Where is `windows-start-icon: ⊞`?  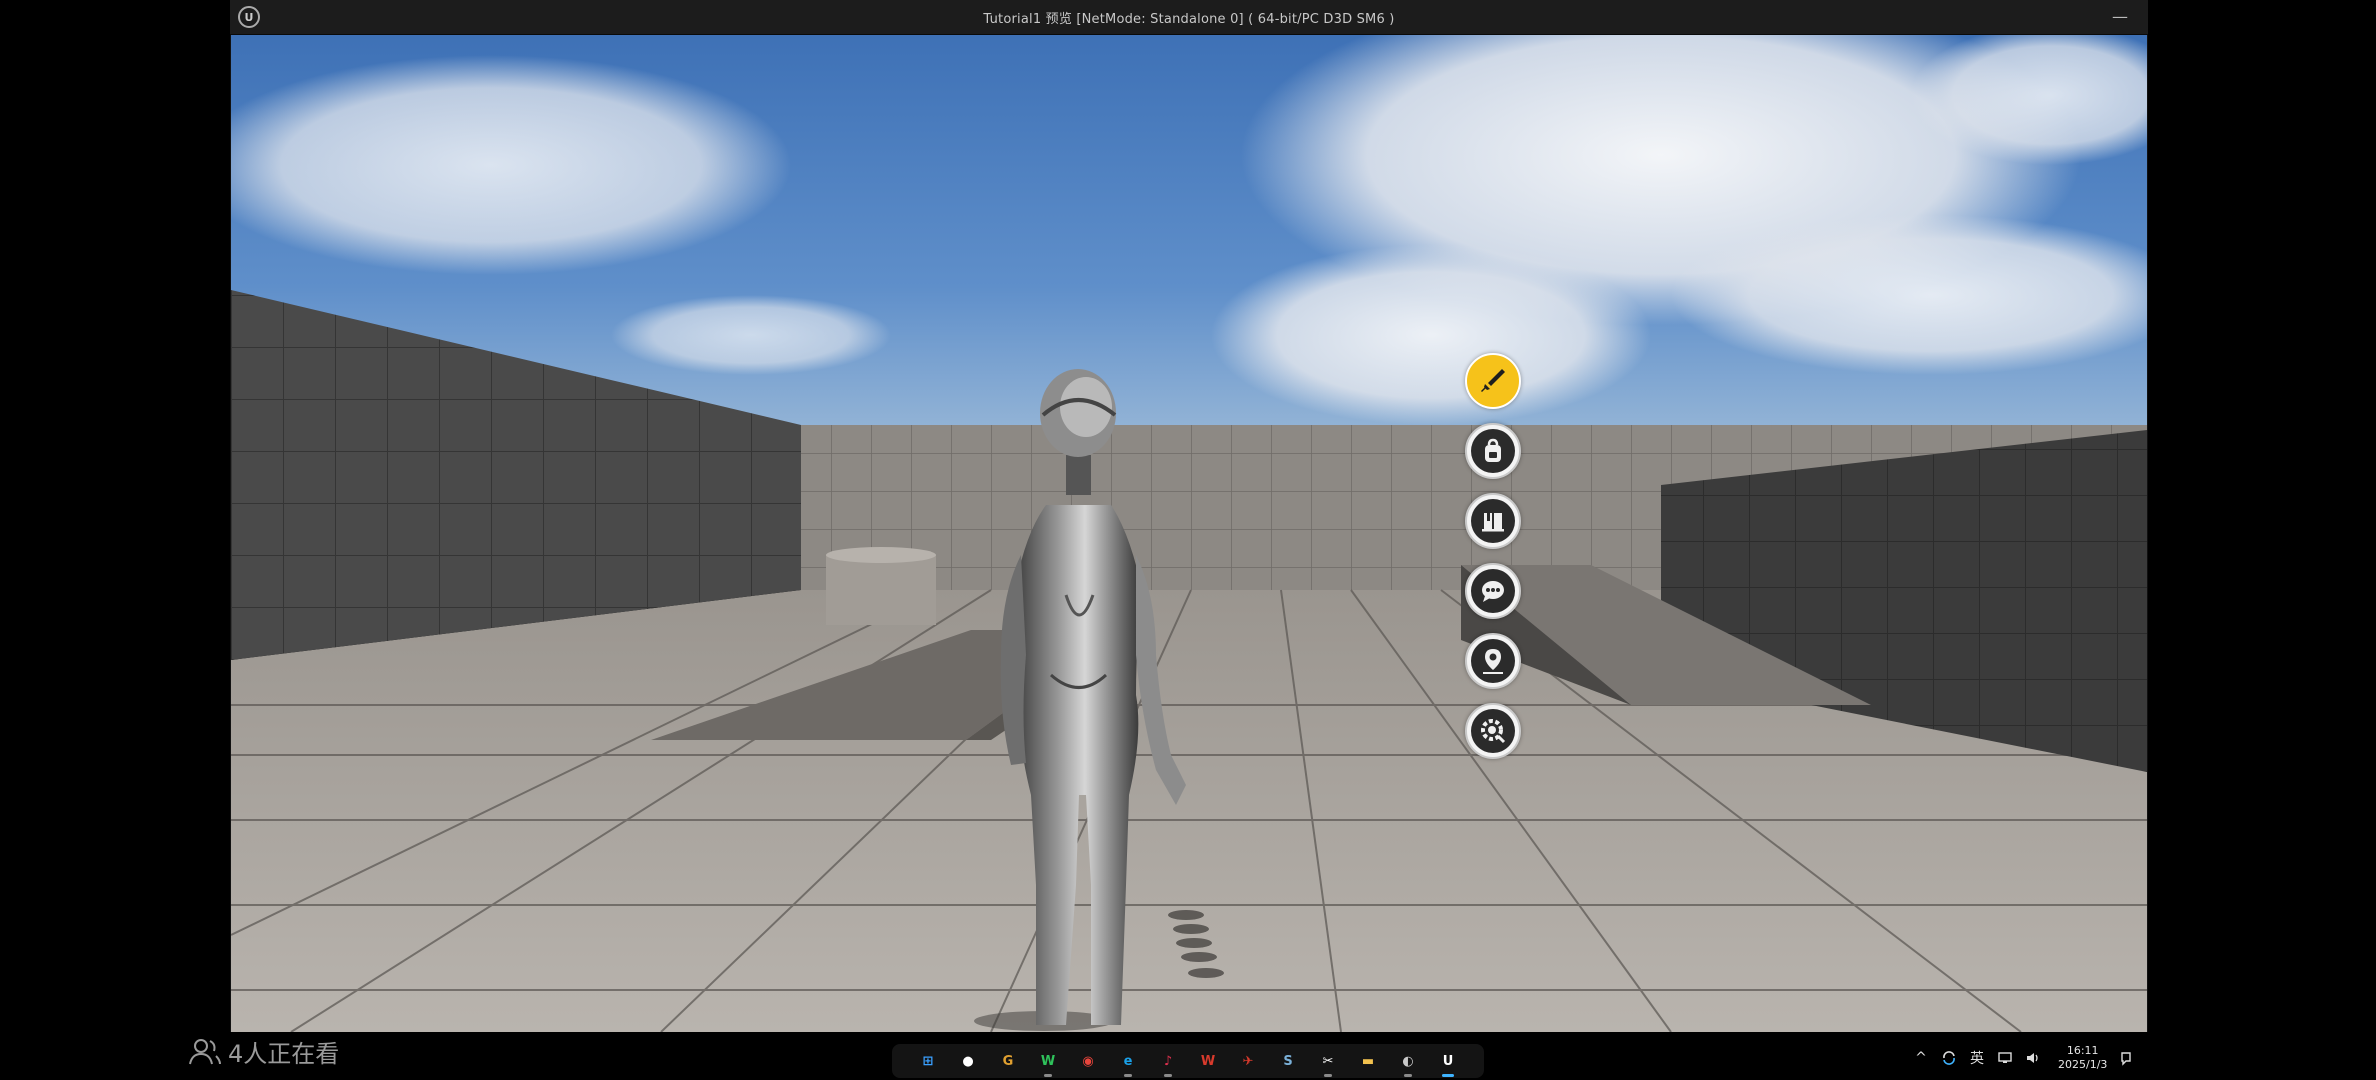 windows-start-icon: ⊞ is located at coordinates (928, 1061).